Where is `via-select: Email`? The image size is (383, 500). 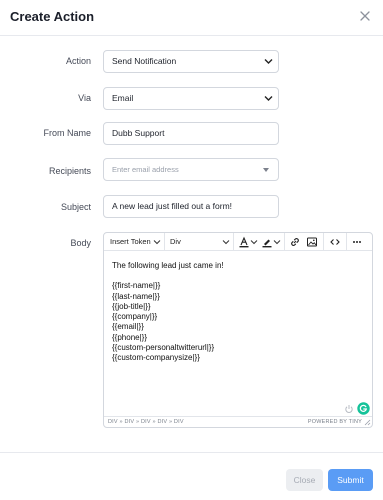 via-select: Email is located at coordinates (191, 98).